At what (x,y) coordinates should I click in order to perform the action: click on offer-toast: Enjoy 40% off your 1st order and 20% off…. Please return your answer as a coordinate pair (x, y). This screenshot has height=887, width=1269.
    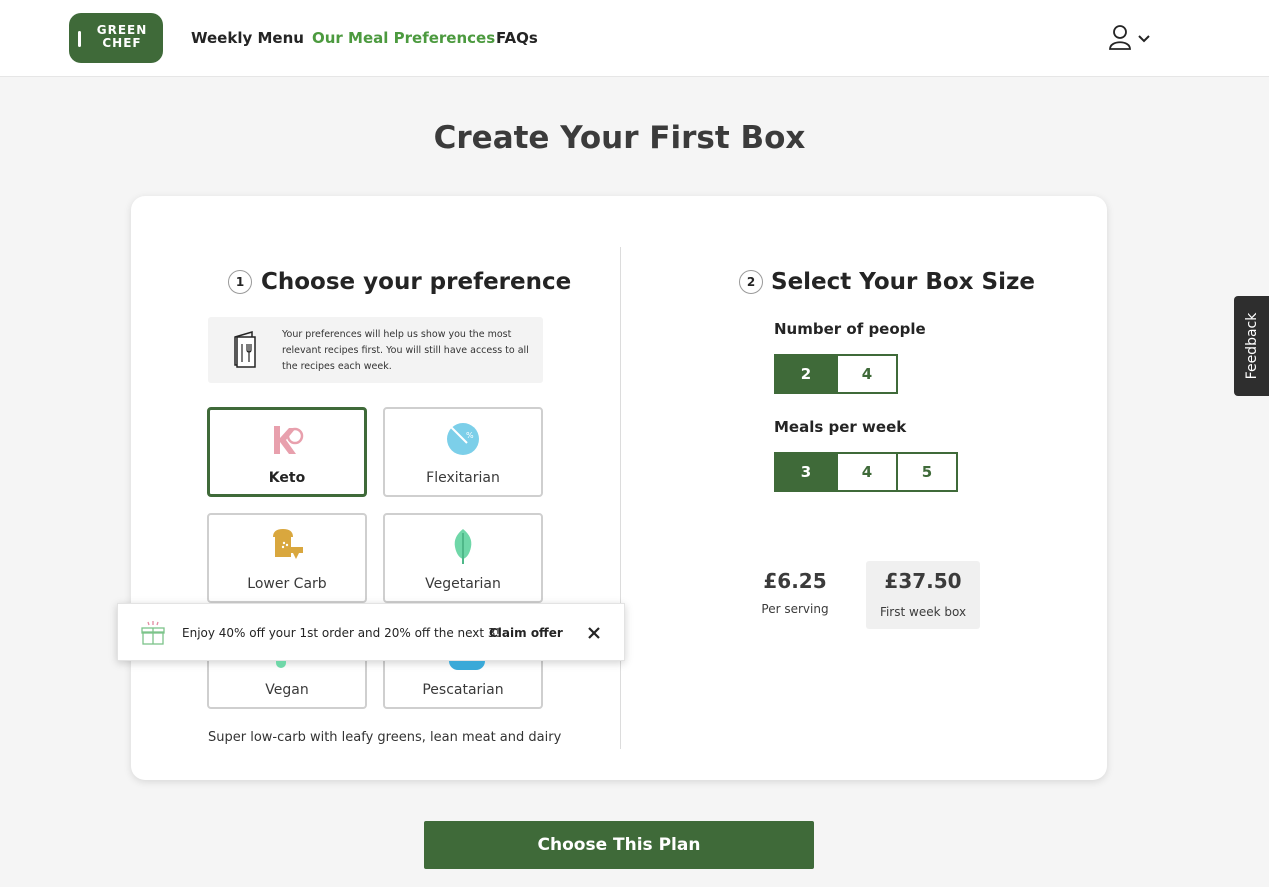
    Looking at the image, I should click on (371, 632).